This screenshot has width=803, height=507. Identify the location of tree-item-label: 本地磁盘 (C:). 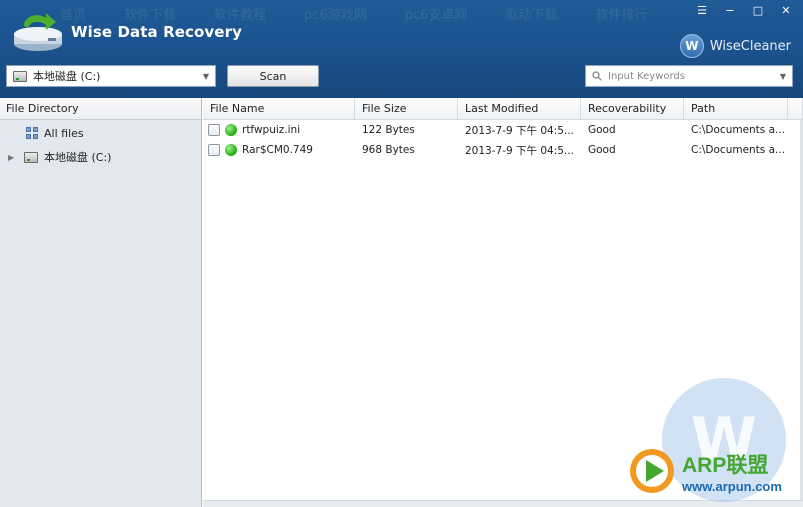
(78, 157).